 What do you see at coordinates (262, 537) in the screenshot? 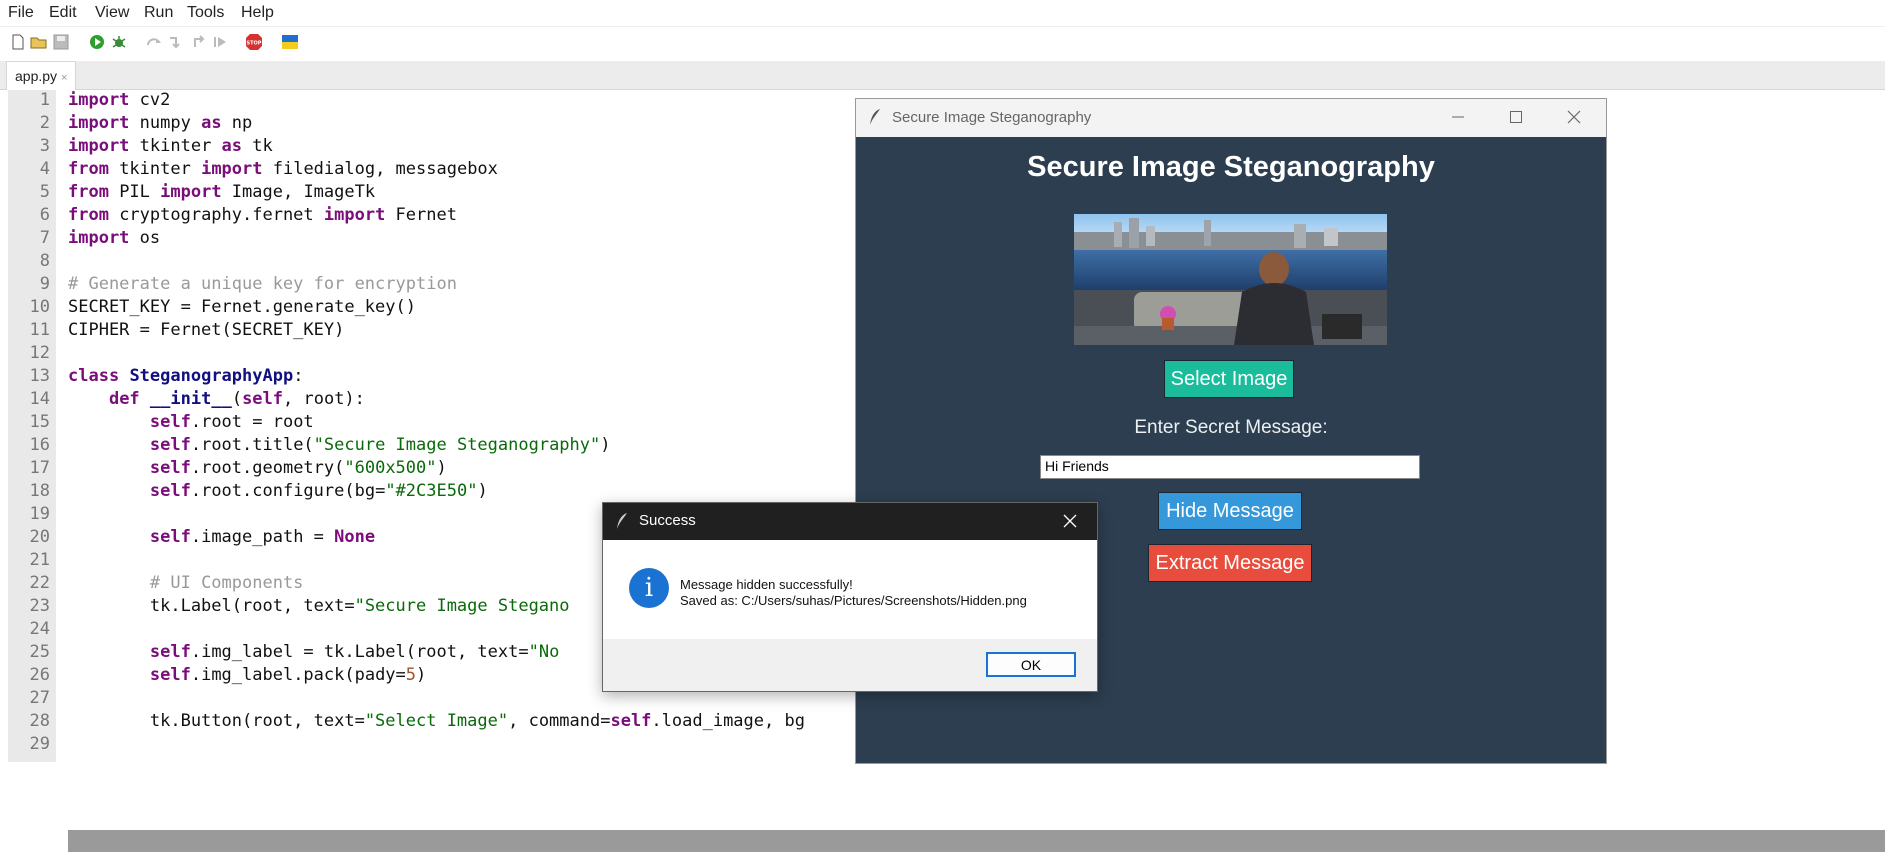
I see `code-token: .image_path =` at bounding box center [262, 537].